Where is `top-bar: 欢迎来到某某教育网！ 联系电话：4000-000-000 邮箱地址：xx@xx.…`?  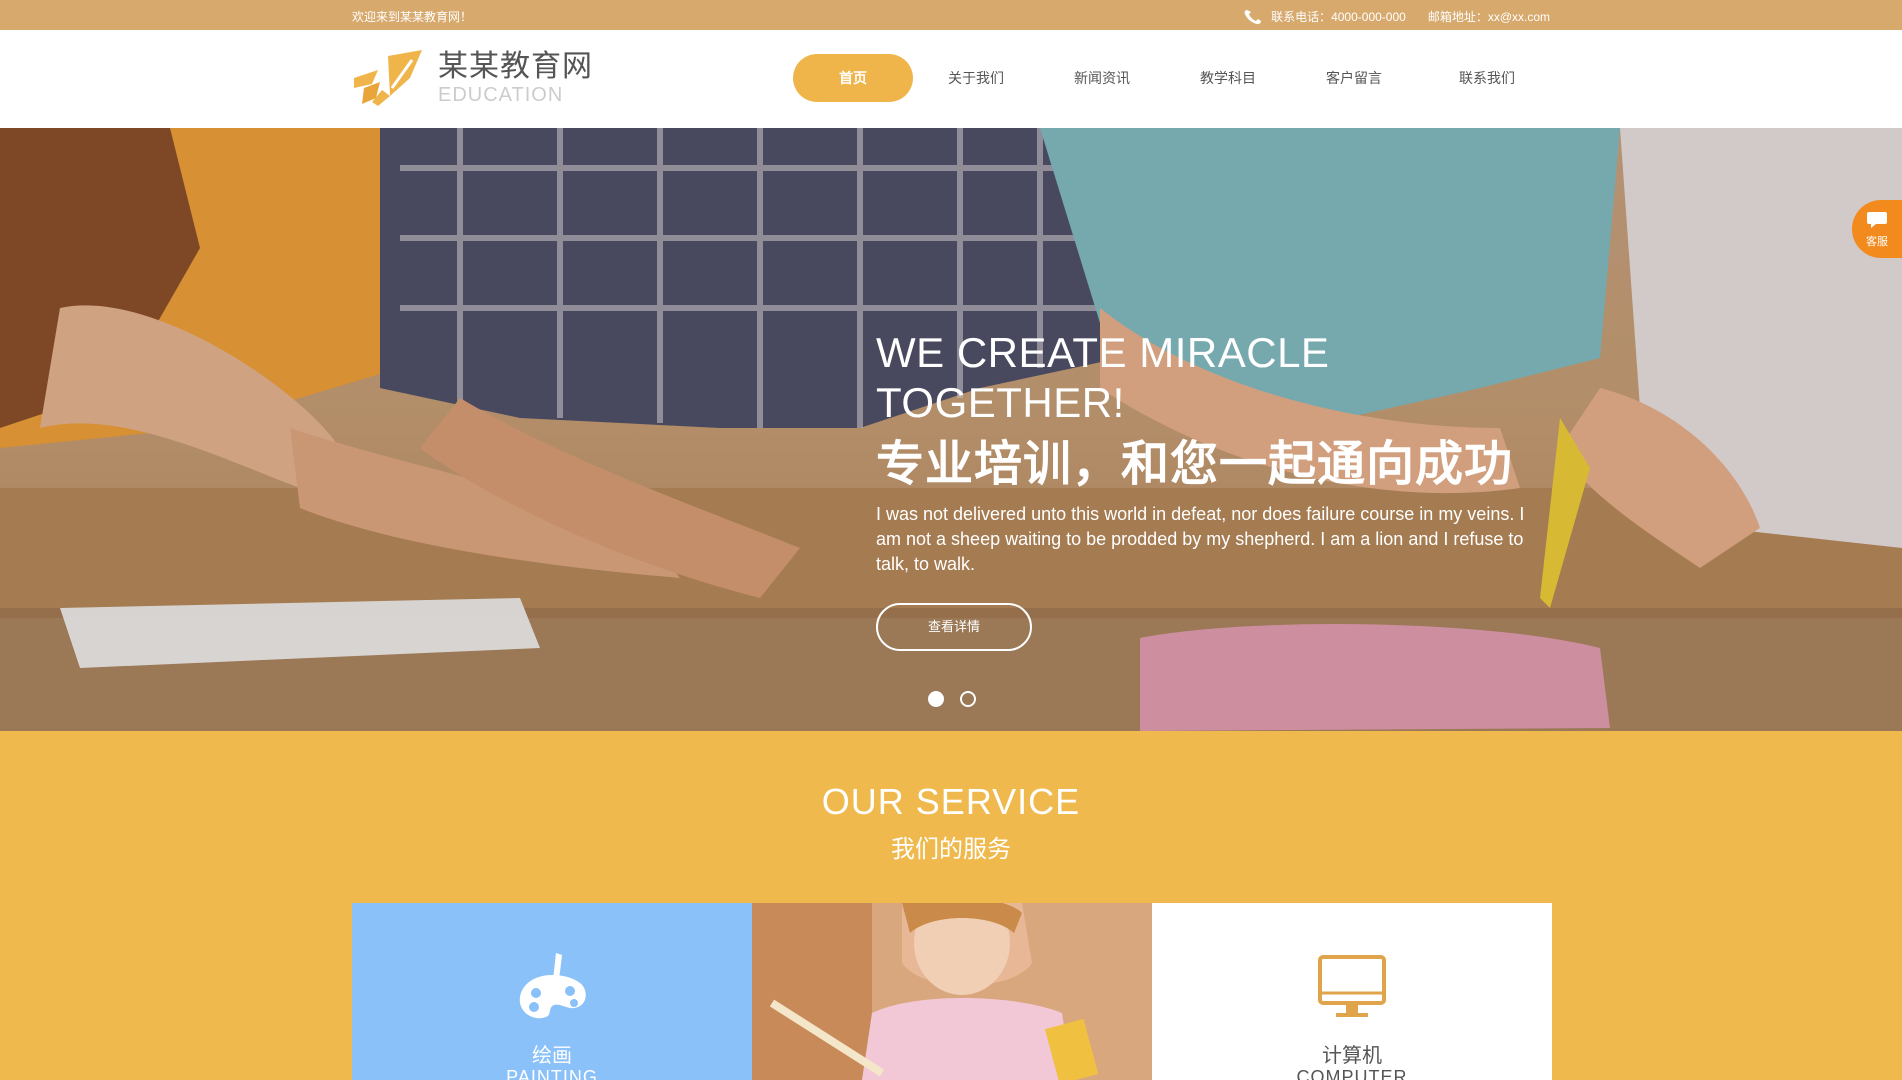
top-bar: 欢迎来到某某教育网！ 联系电话：4000-000-000 邮箱地址：xx@xx.… is located at coordinates (951, 15).